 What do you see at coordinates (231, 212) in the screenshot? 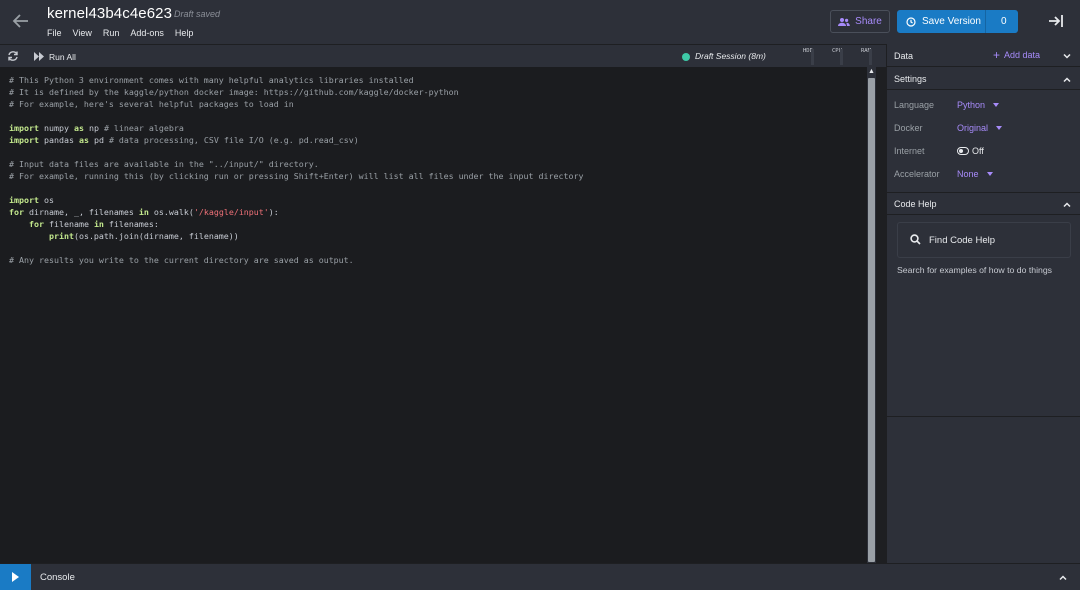
I see `code-string: '/kaggle/input'` at bounding box center [231, 212].